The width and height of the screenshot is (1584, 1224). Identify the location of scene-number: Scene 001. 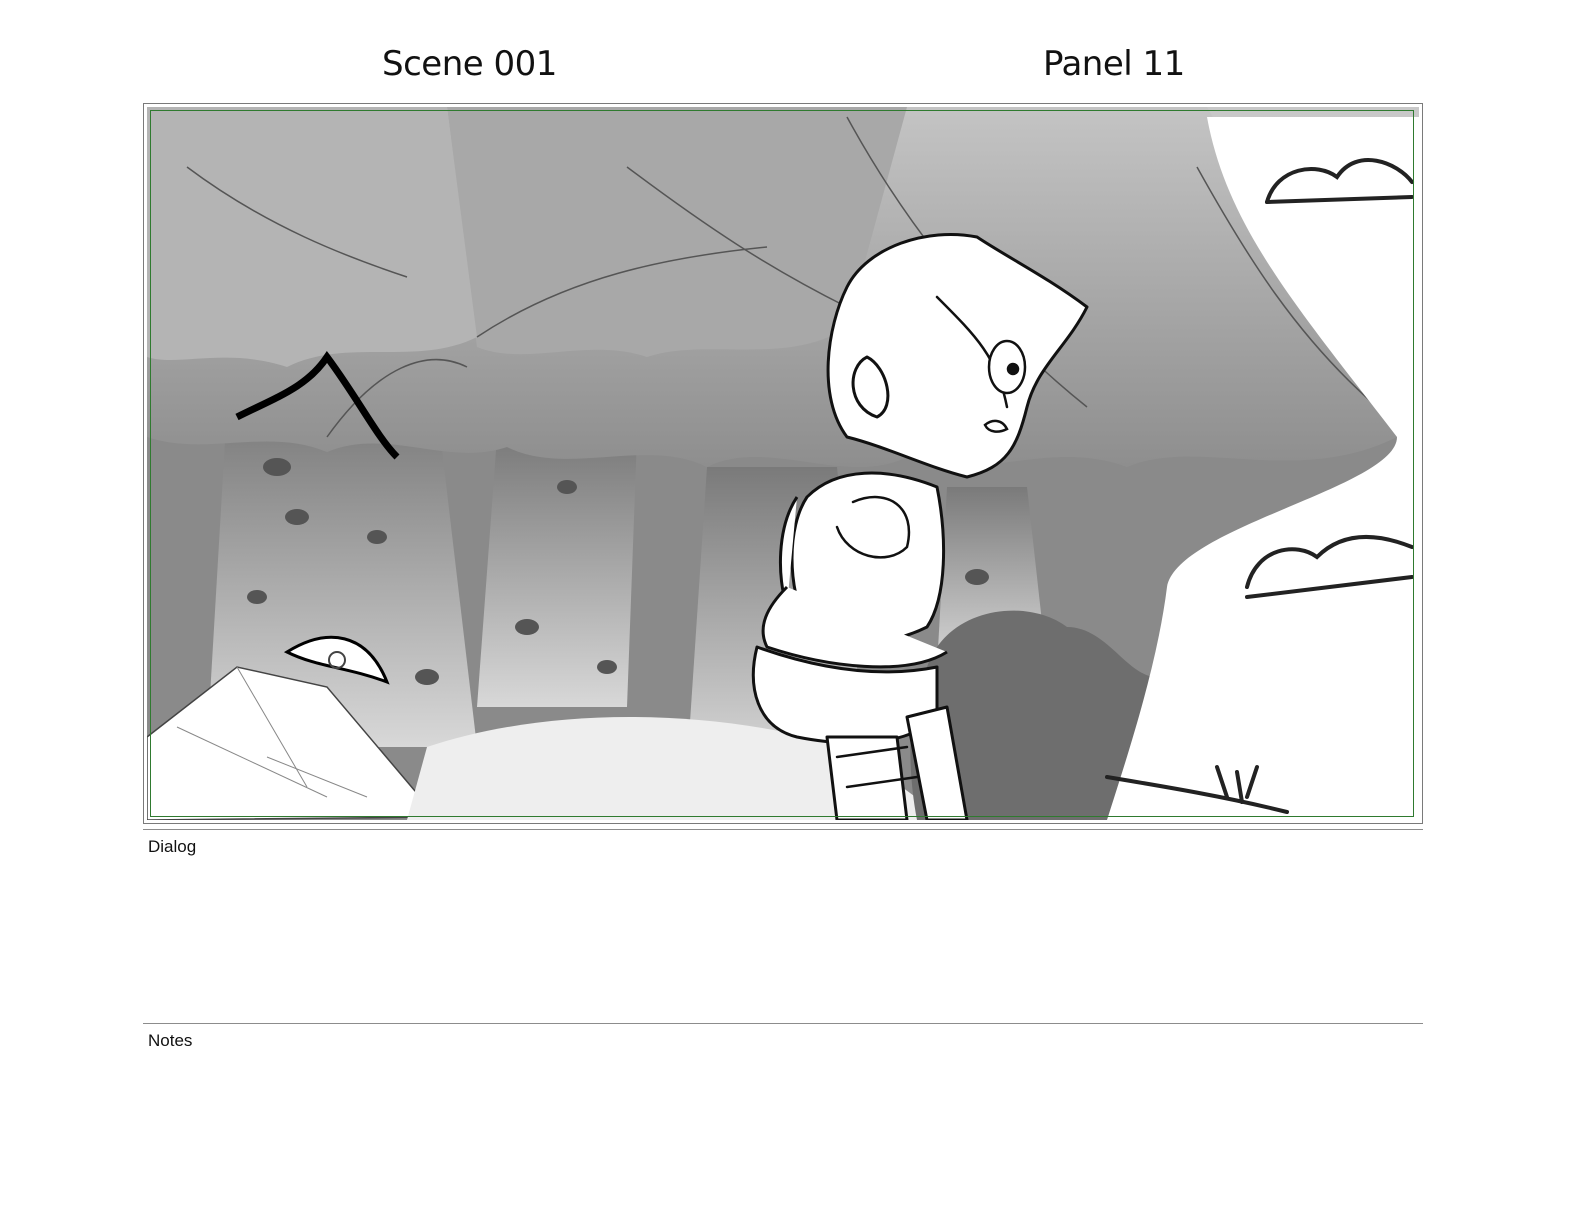
(469, 64).